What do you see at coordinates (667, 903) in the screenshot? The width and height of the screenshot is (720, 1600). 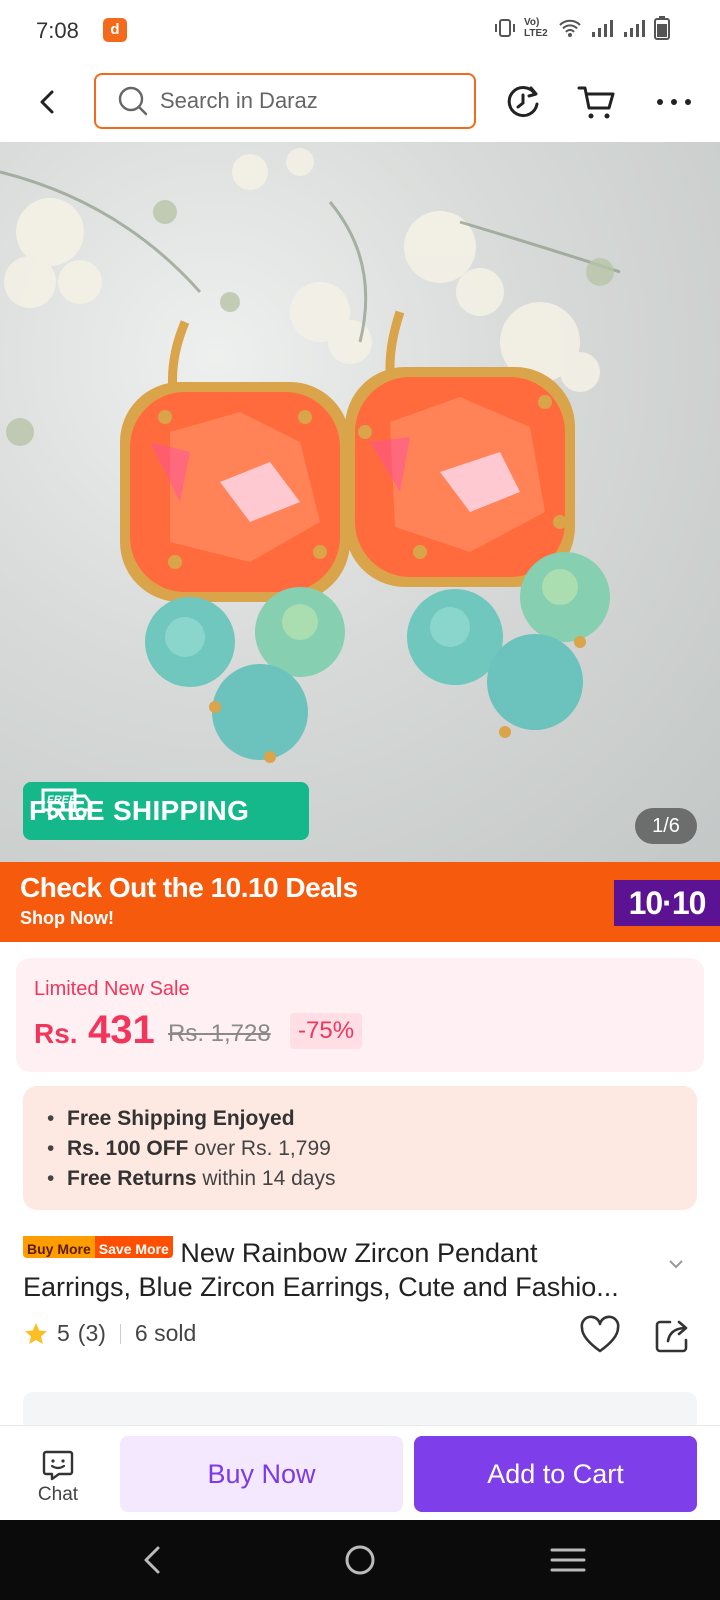 I see `campaign-badge: 10·10` at bounding box center [667, 903].